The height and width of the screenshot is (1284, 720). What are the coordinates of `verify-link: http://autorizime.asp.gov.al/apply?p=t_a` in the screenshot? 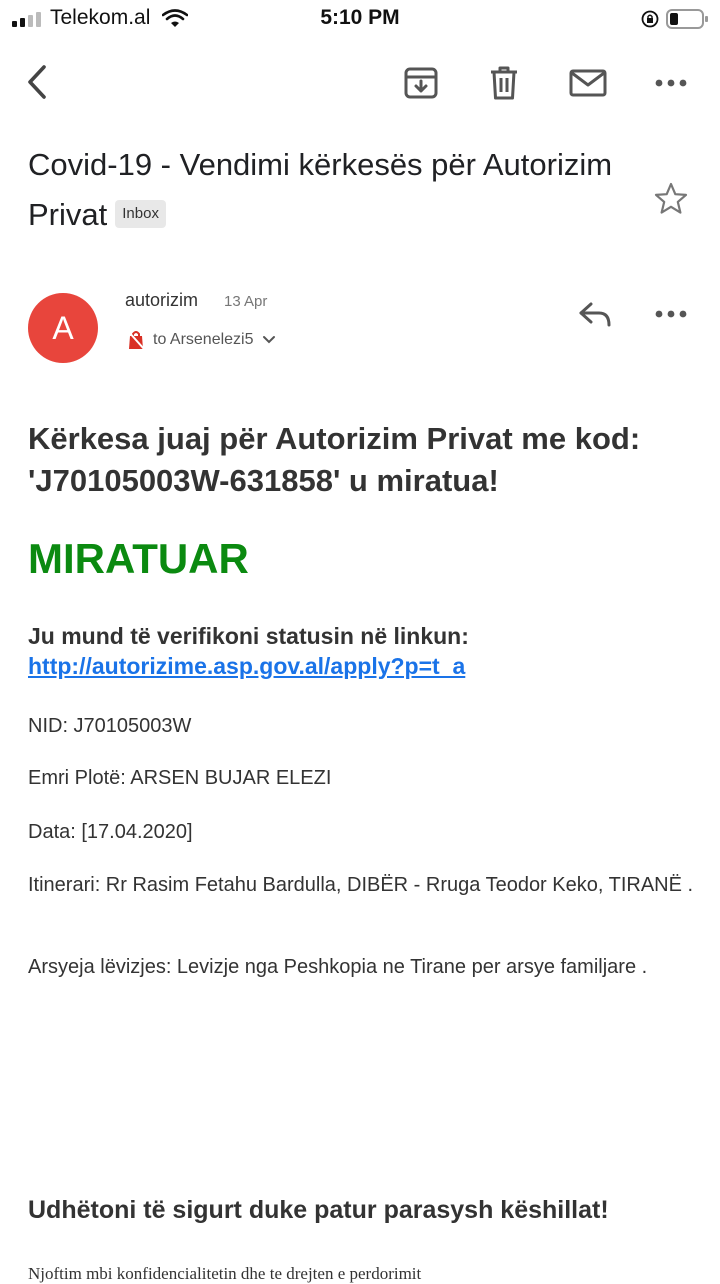 It's located at (246, 666).